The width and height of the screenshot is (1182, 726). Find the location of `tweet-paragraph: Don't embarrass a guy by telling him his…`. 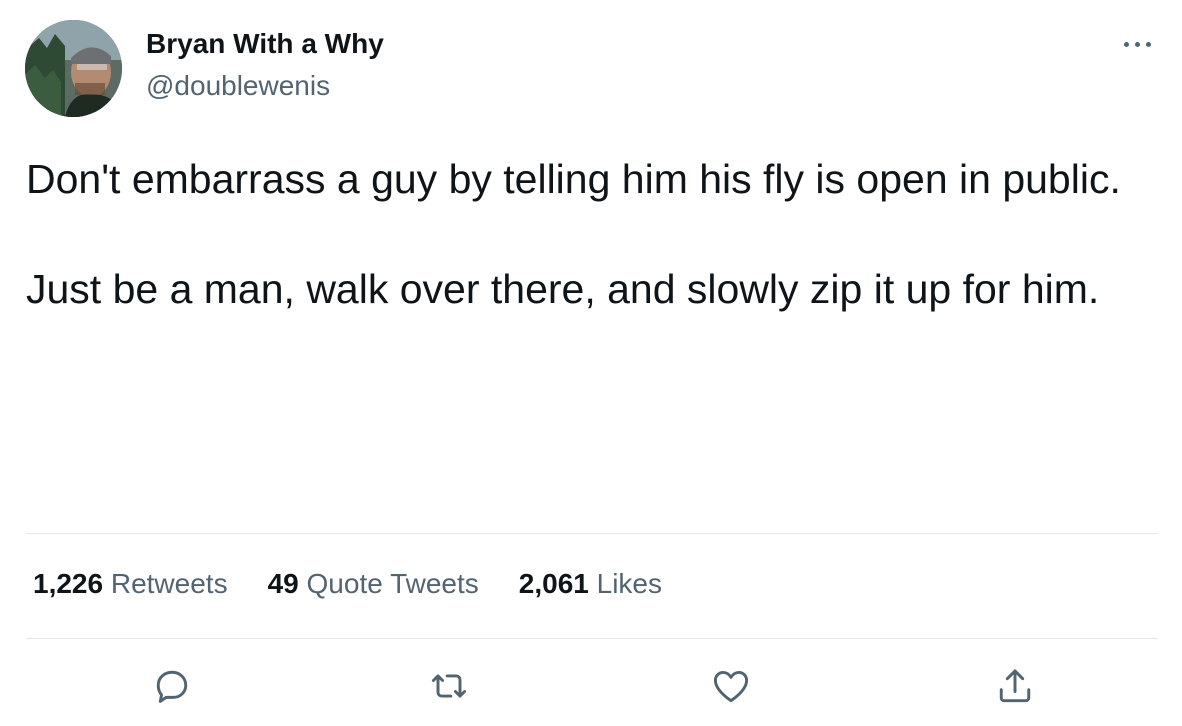

tweet-paragraph: Don't embarrass a guy by telling him his… is located at coordinates (573, 179).